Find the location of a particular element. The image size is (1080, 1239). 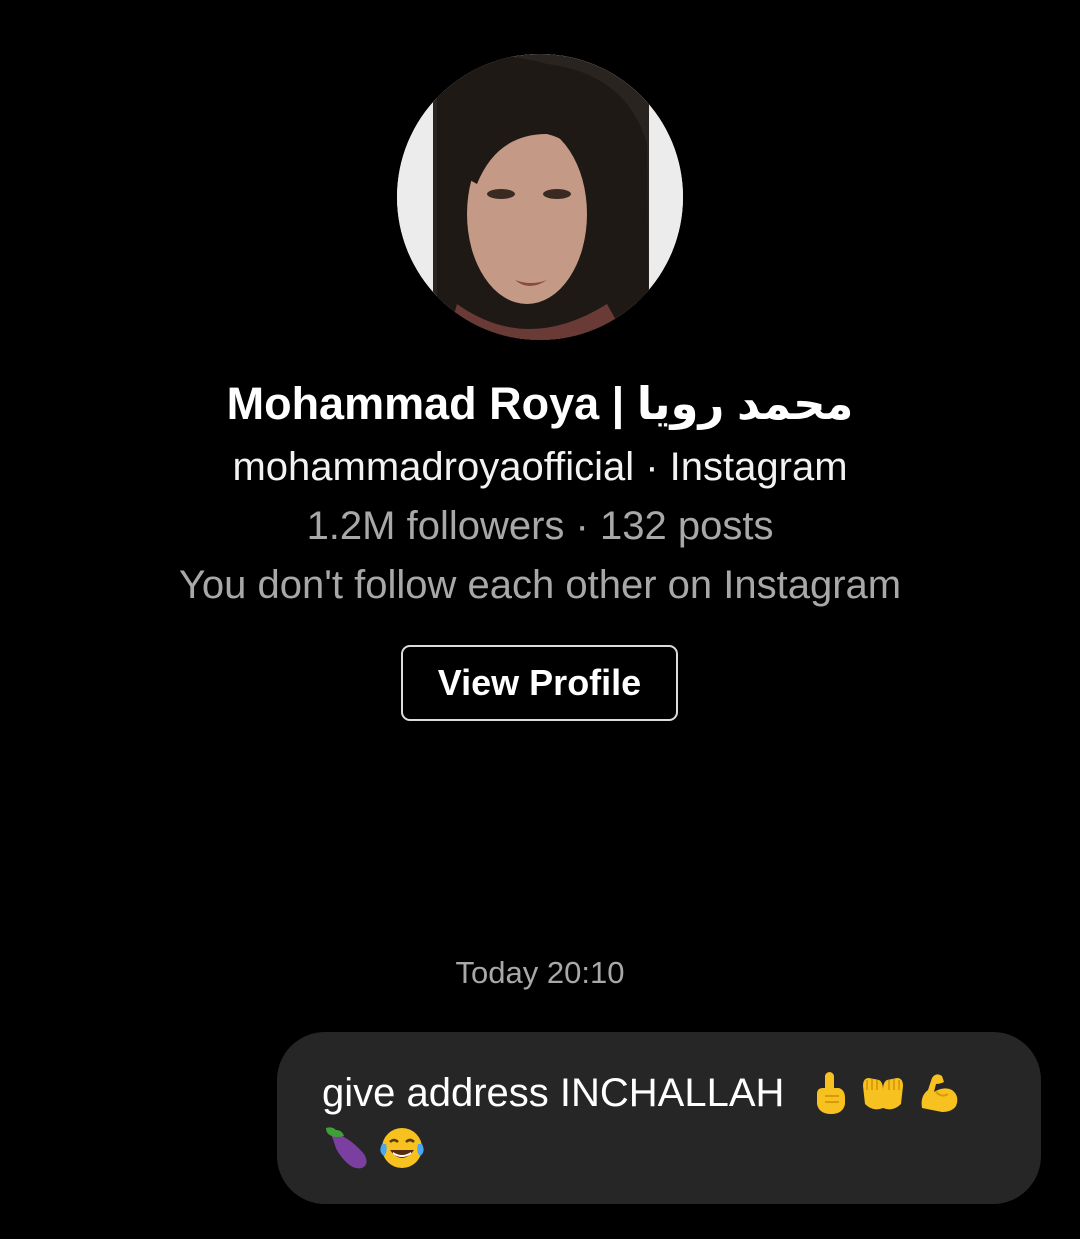

follow-status: You don't follow each other on Instagram is located at coordinates (540, 585).